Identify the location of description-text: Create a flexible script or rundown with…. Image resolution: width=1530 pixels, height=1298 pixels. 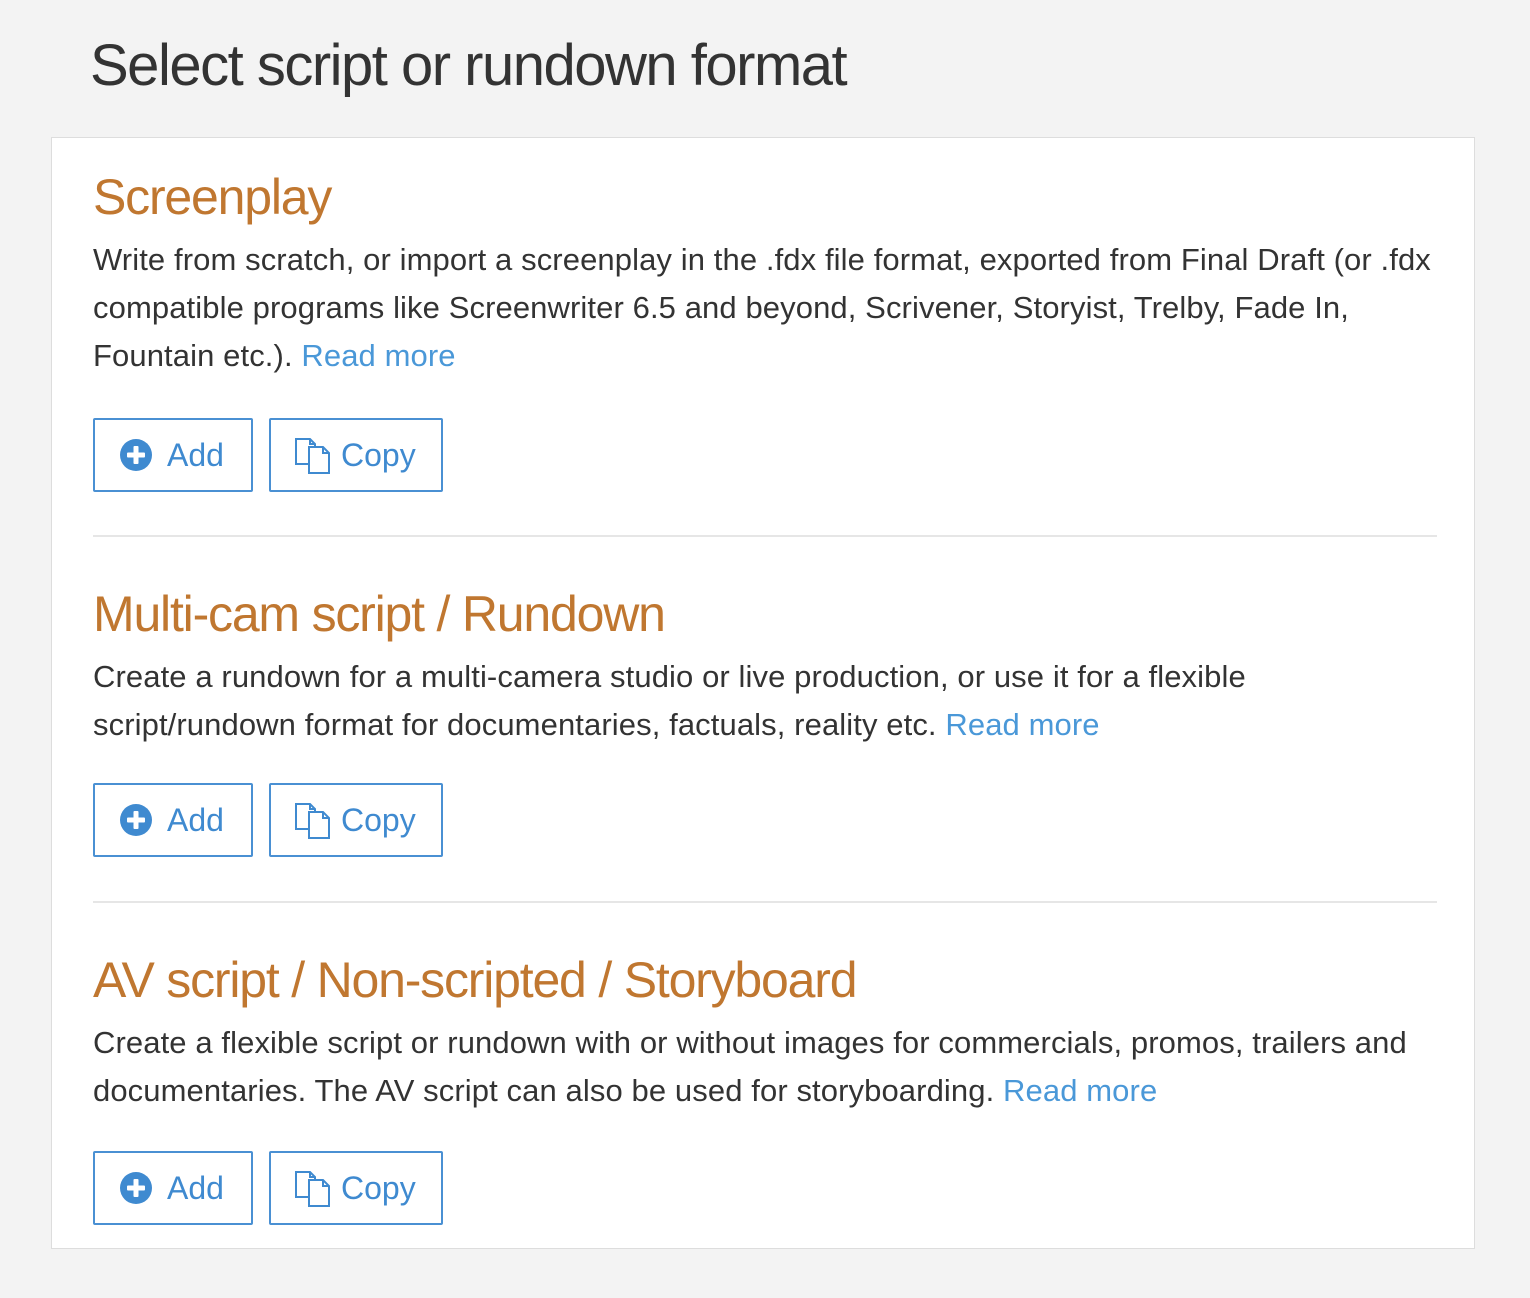
(750, 1066).